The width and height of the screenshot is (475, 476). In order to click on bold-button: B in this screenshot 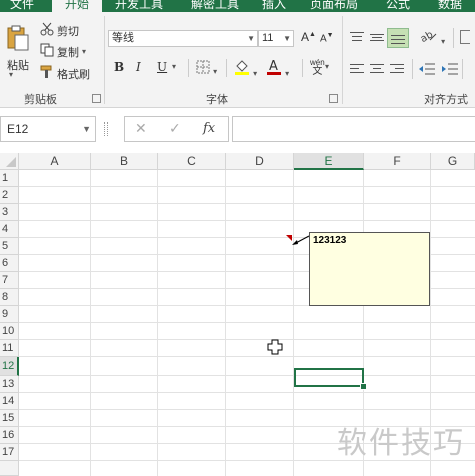, I will do `click(119, 67)`.